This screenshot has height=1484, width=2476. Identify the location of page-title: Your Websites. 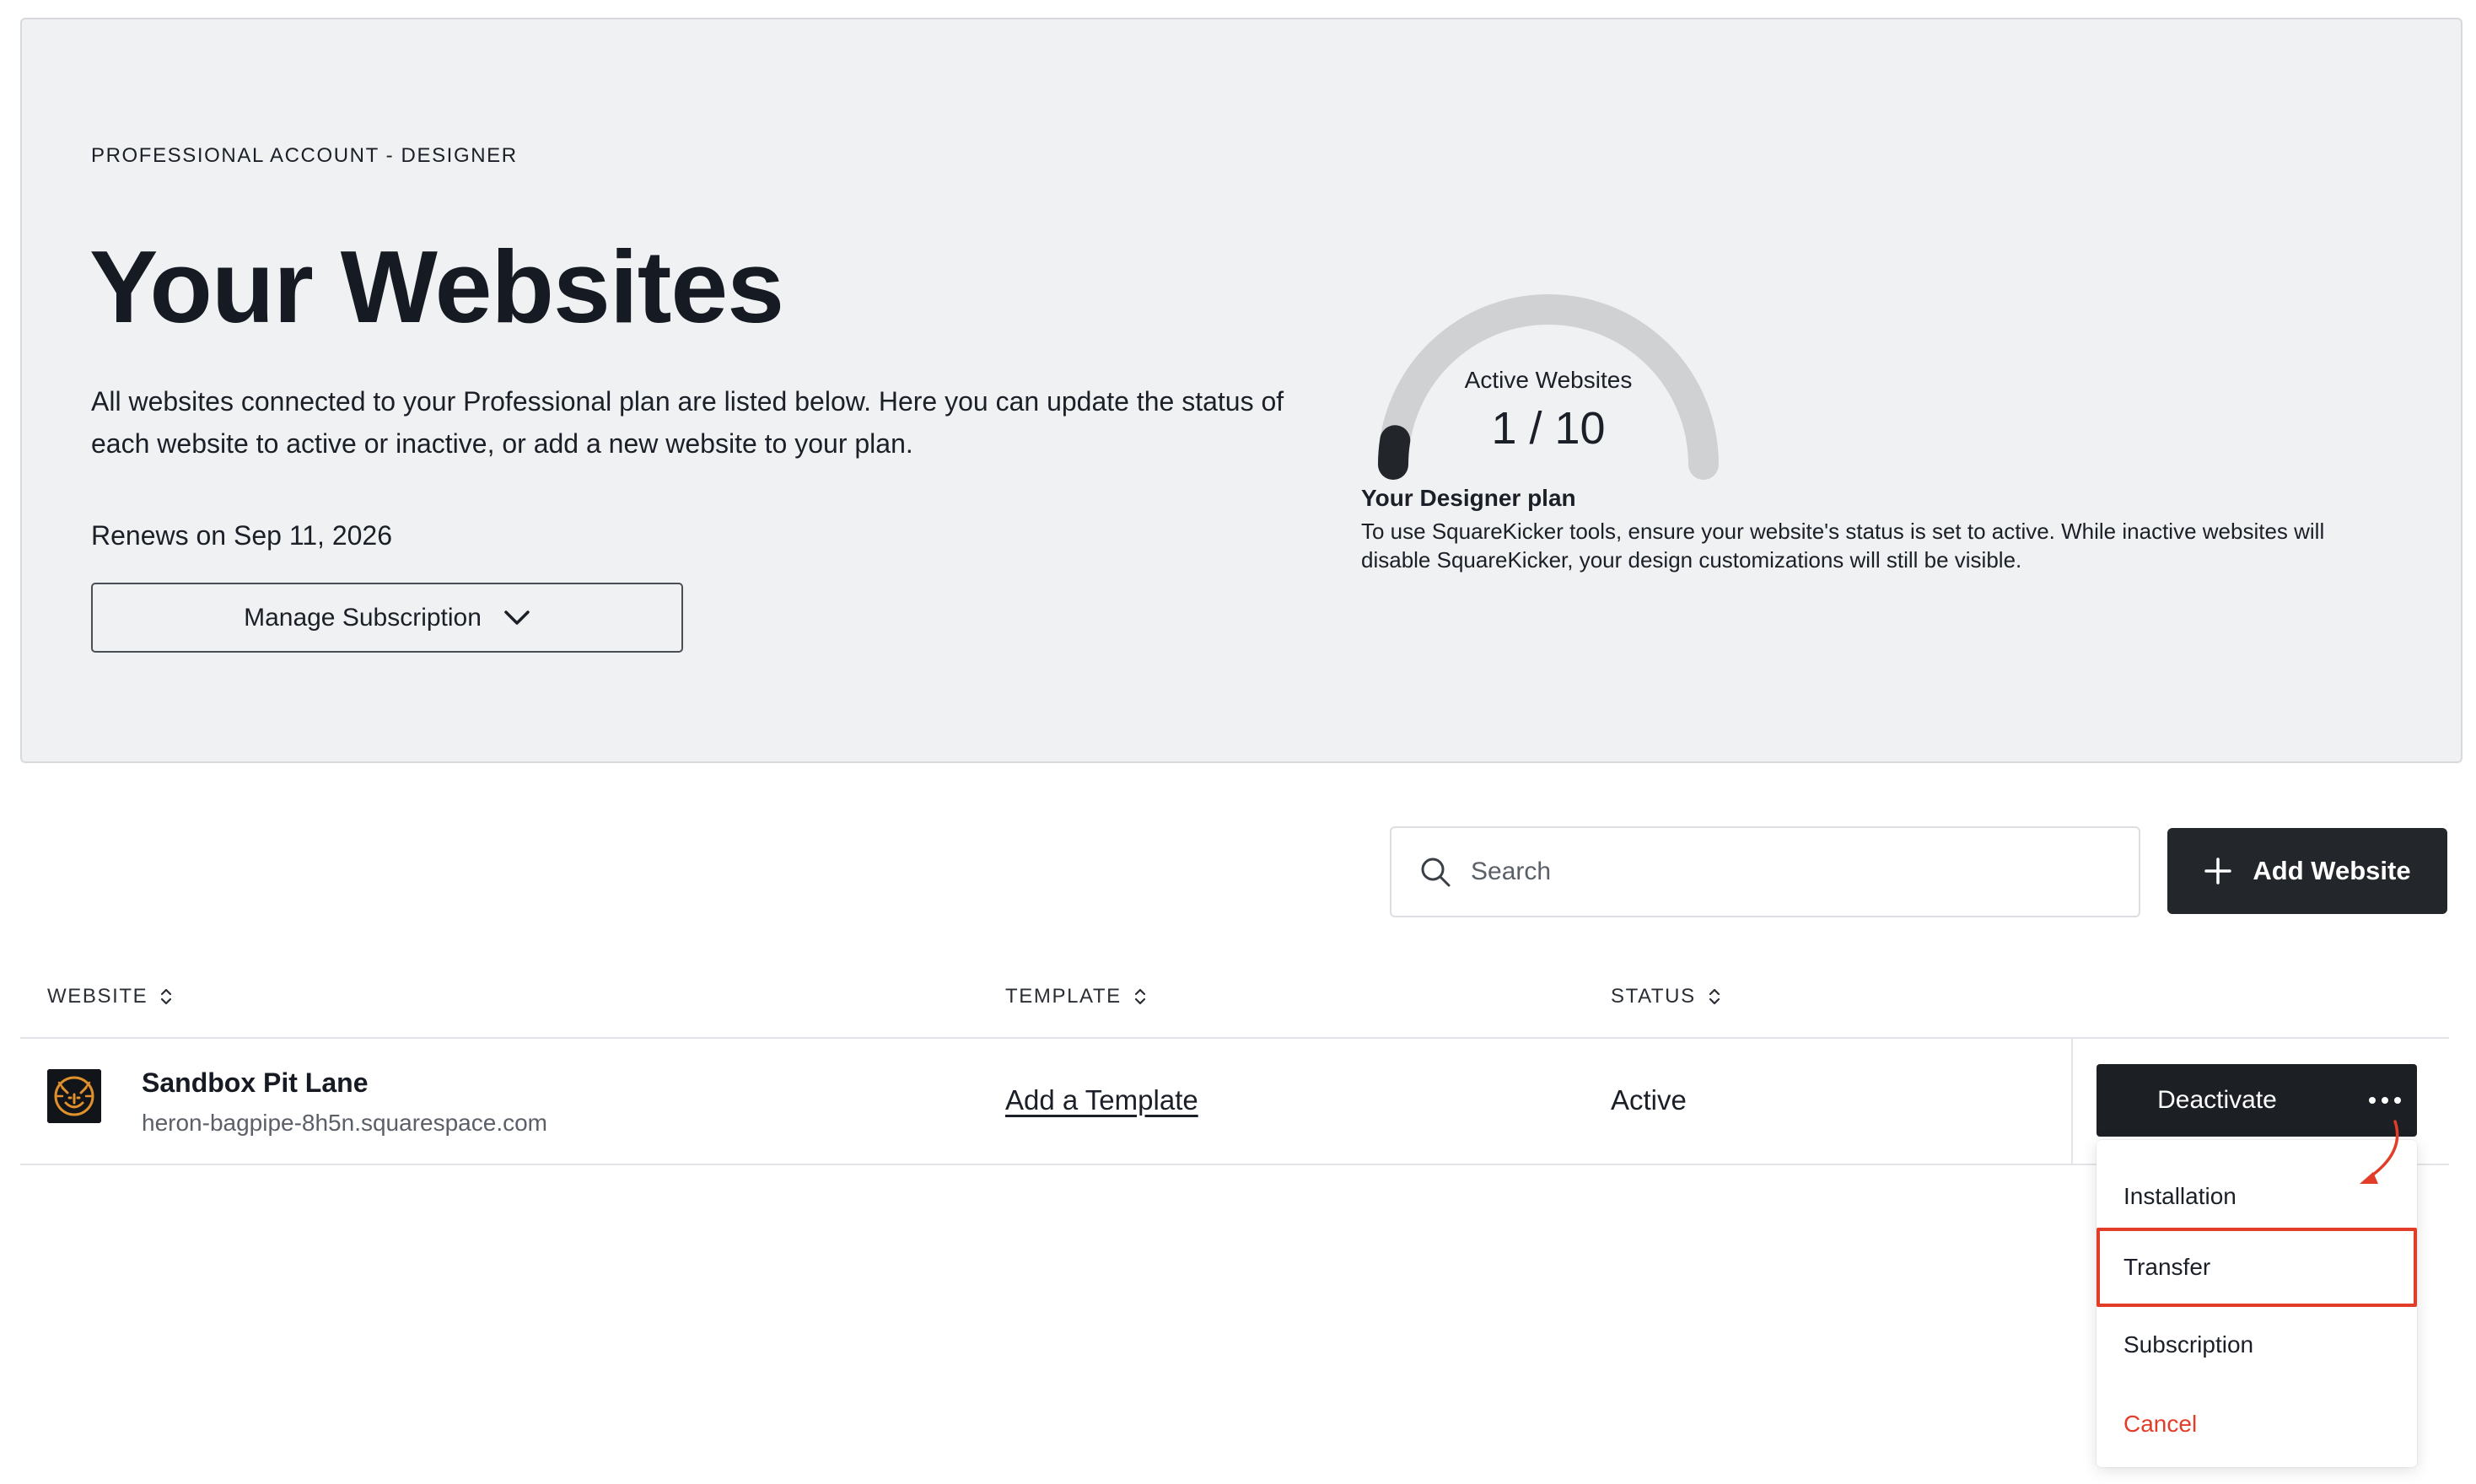
(436, 286).